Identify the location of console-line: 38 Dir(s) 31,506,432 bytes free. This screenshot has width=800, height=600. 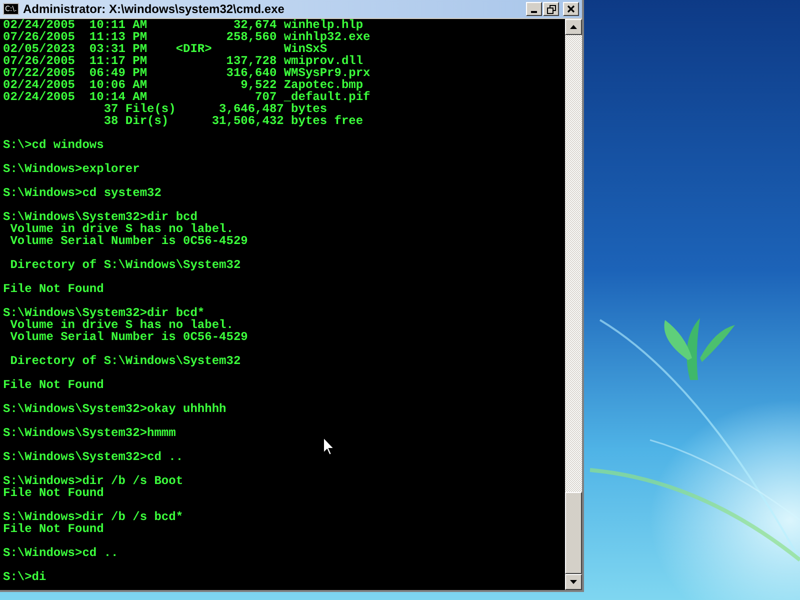
(233, 121).